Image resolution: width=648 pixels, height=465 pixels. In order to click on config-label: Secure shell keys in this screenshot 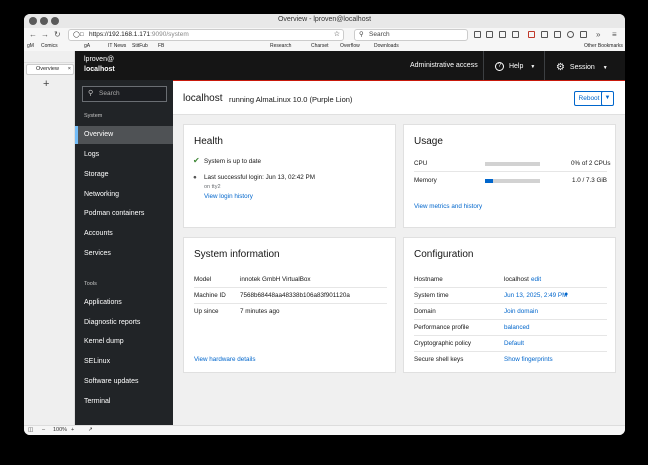, I will do `click(439, 359)`.